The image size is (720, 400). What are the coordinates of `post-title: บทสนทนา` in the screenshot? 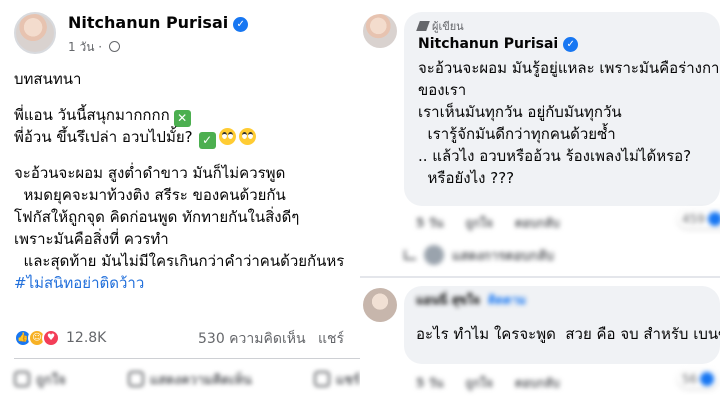 It's located at (48, 79).